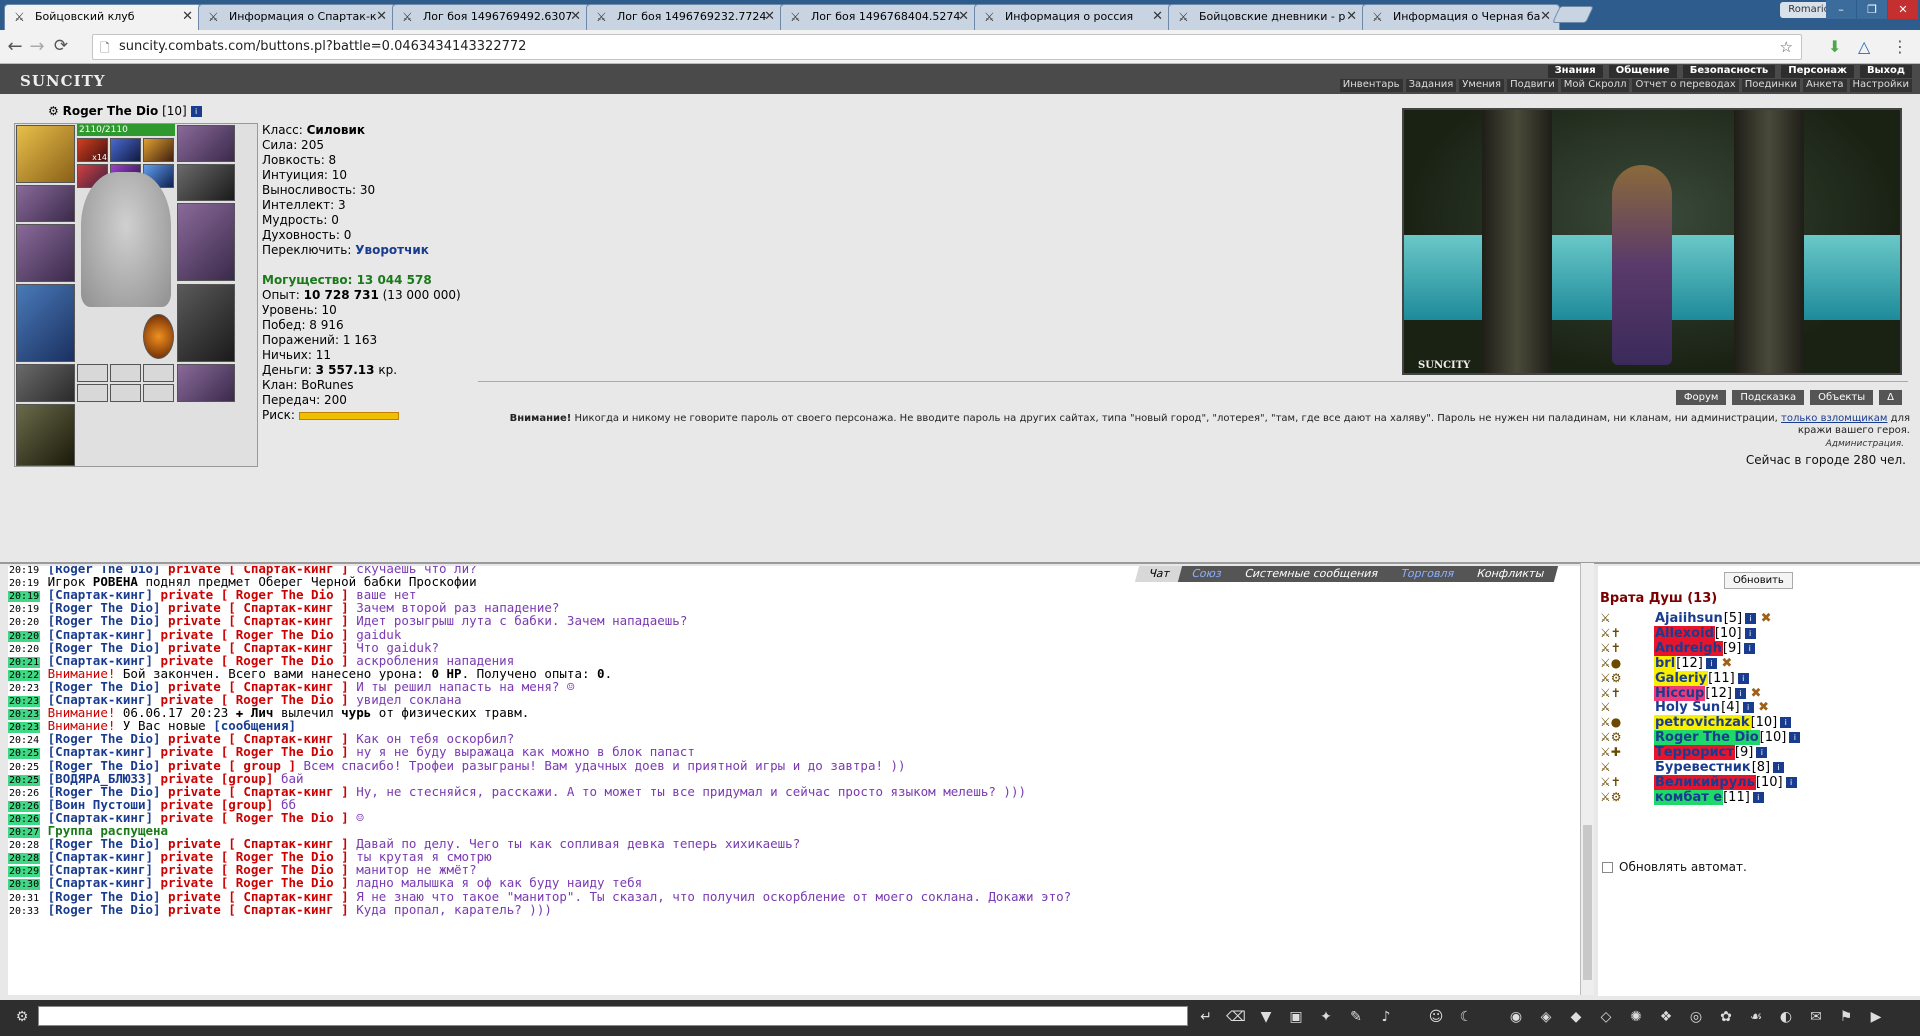 The width and height of the screenshot is (1920, 1036). What do you see at coordinates (1846, 1017) in the screenshot?
I see `ability-icon-12: ⚑` at bounding box center [1846, 1017].